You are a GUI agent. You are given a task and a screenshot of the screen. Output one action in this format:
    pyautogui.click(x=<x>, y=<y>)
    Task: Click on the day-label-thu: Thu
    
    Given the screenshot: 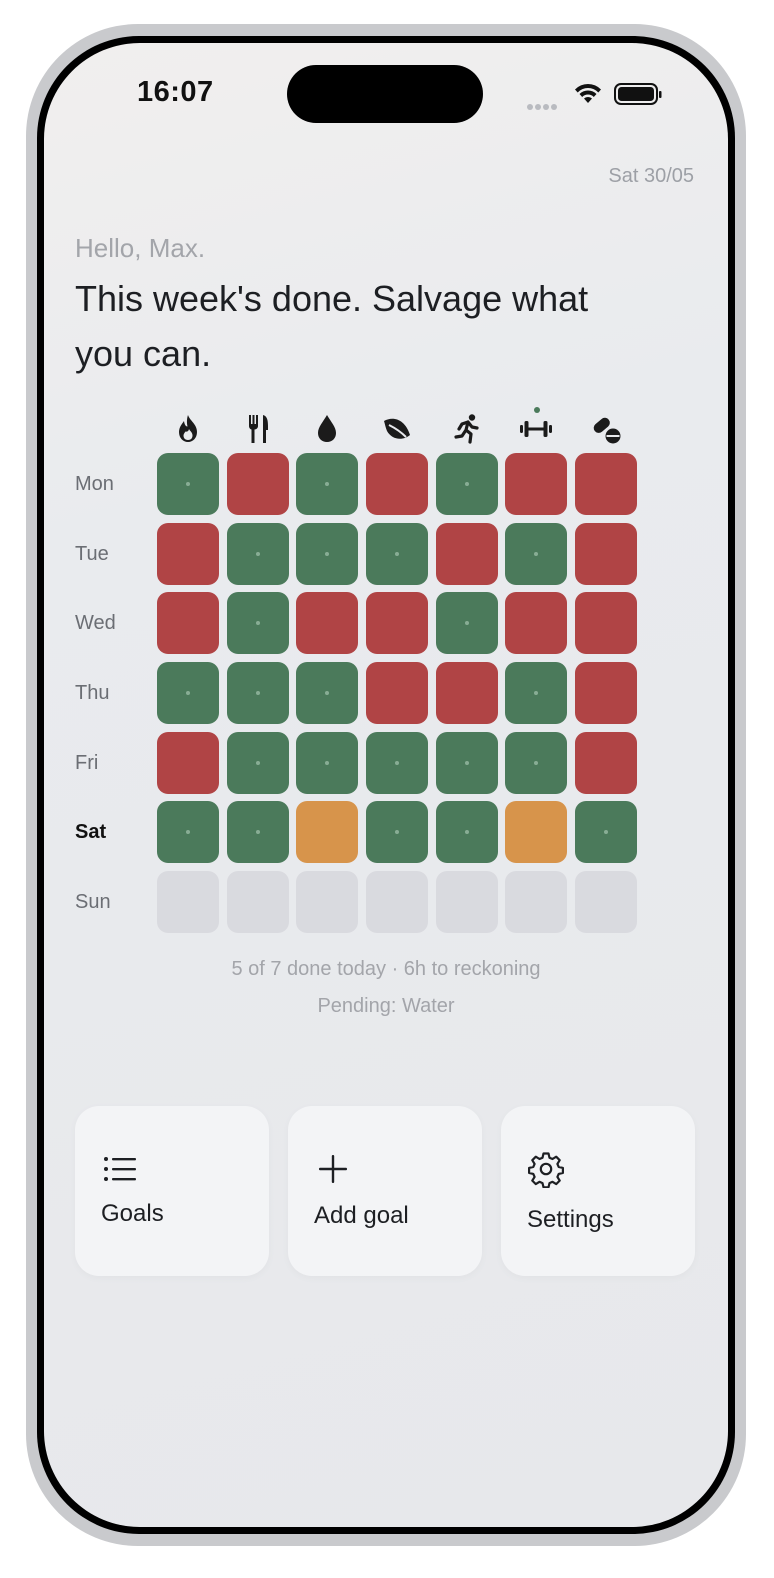 What is the action you would take?
    pyautogui.click(x=92, y=693)
    